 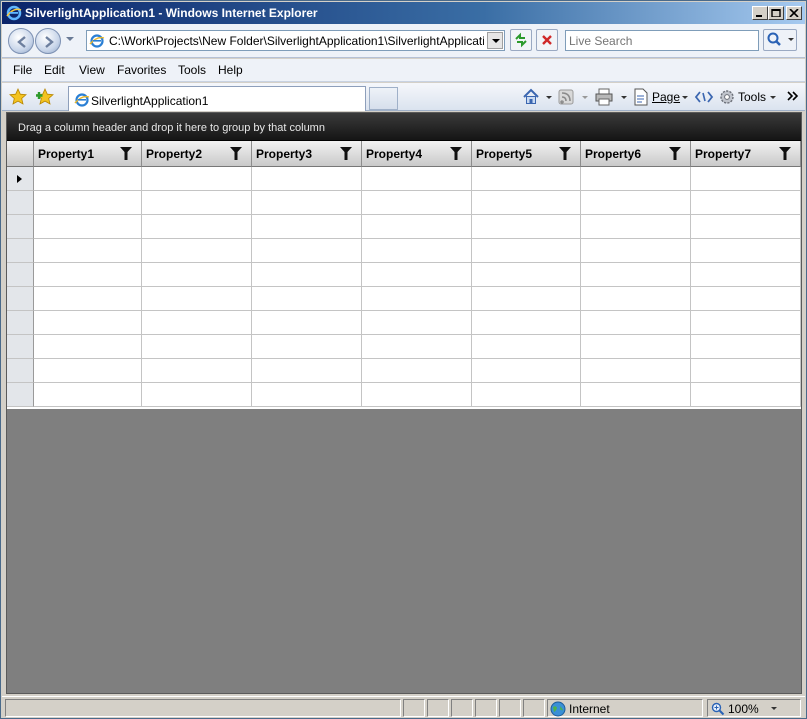 I want to click on page-menu-button: Page, so click(x=661, y=97).